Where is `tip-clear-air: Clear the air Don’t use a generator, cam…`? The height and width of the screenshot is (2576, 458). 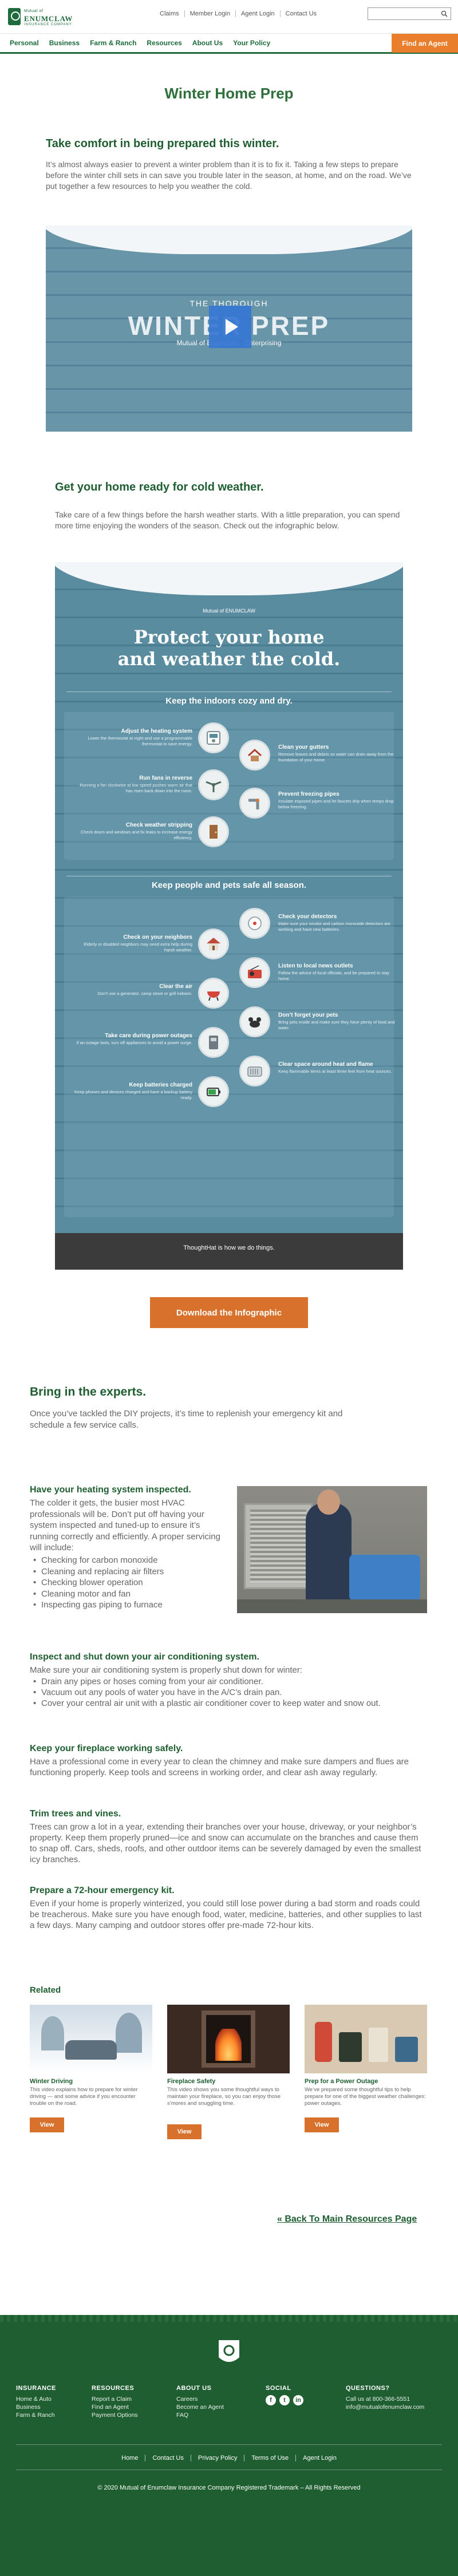
tip-clear-air: Clear the air Don’t use a generator, cam… is located at coordinates (132, 990).